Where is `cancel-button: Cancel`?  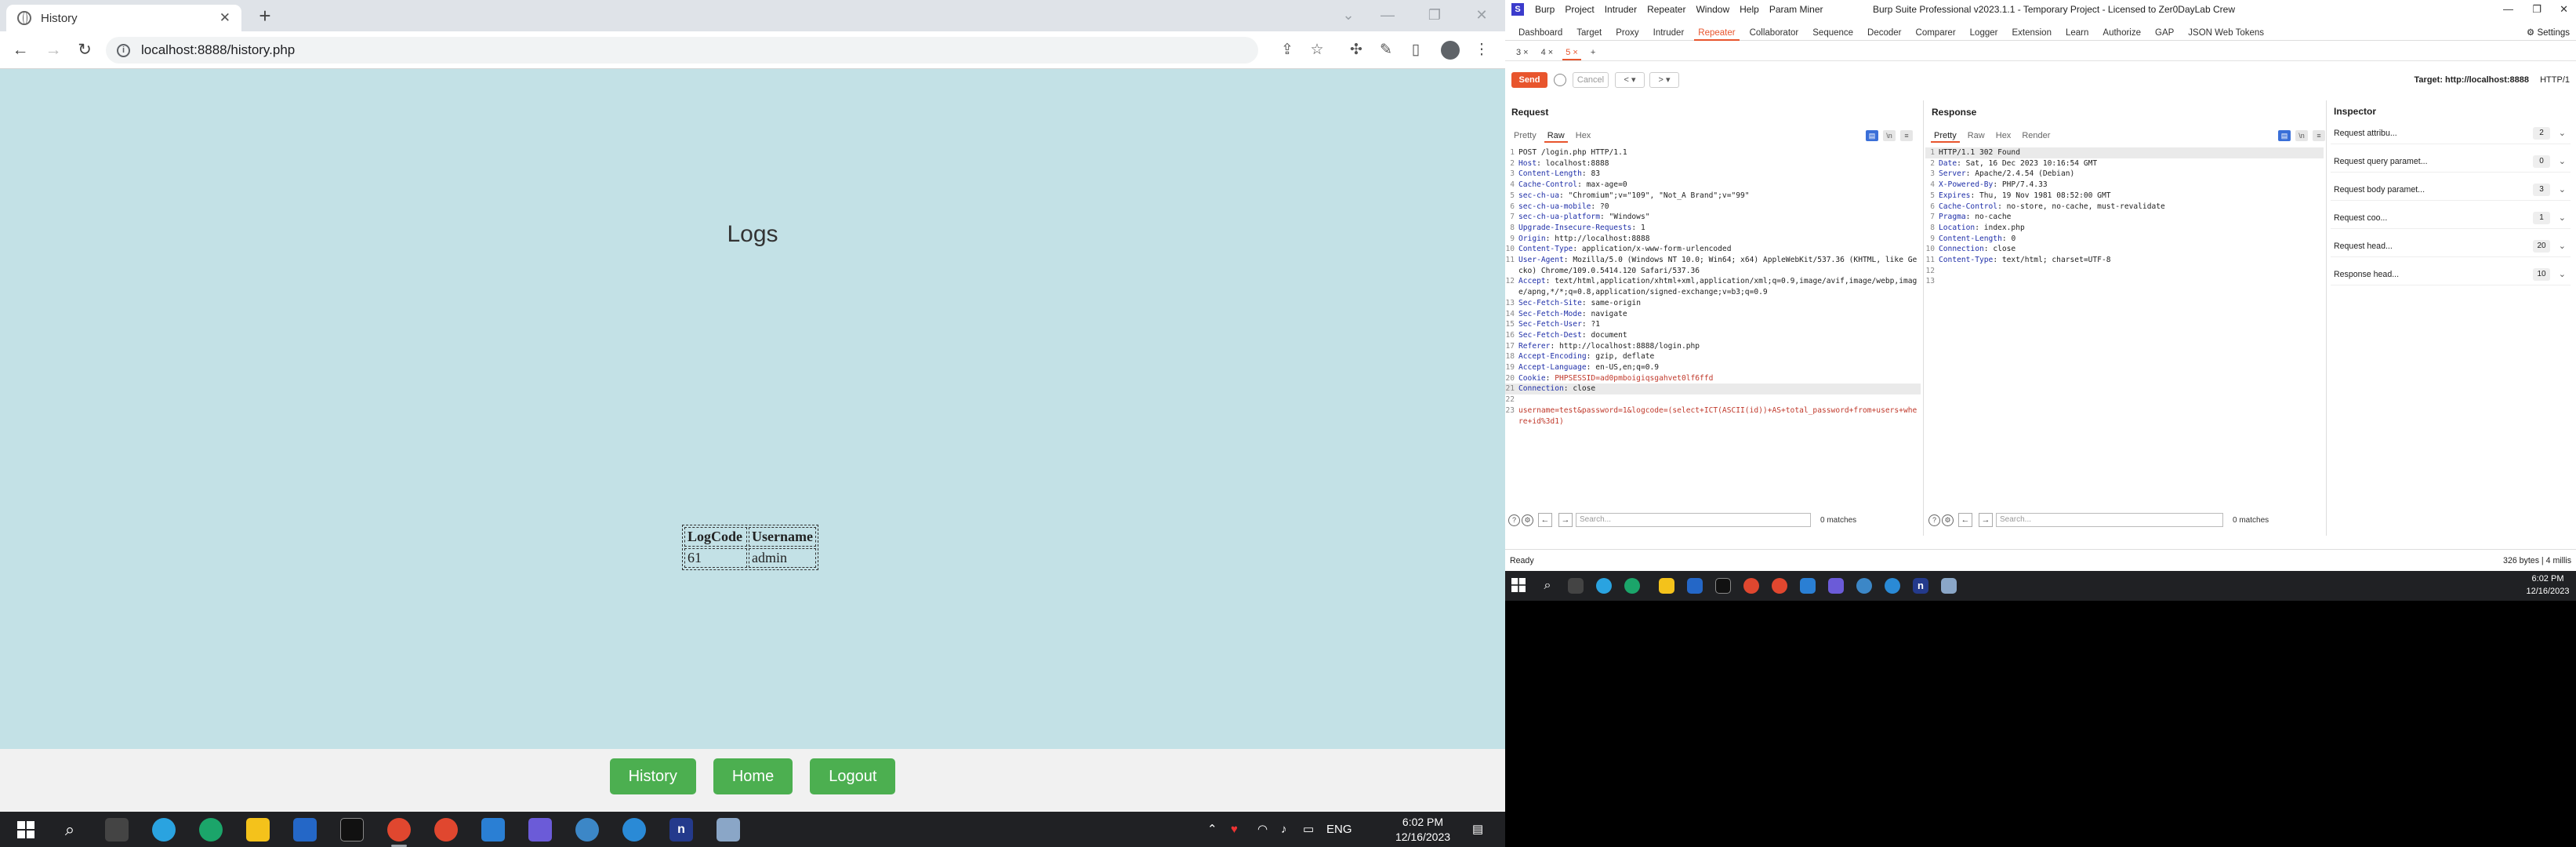
cancel-button: Cancel is located at coordinates (1591, 80).